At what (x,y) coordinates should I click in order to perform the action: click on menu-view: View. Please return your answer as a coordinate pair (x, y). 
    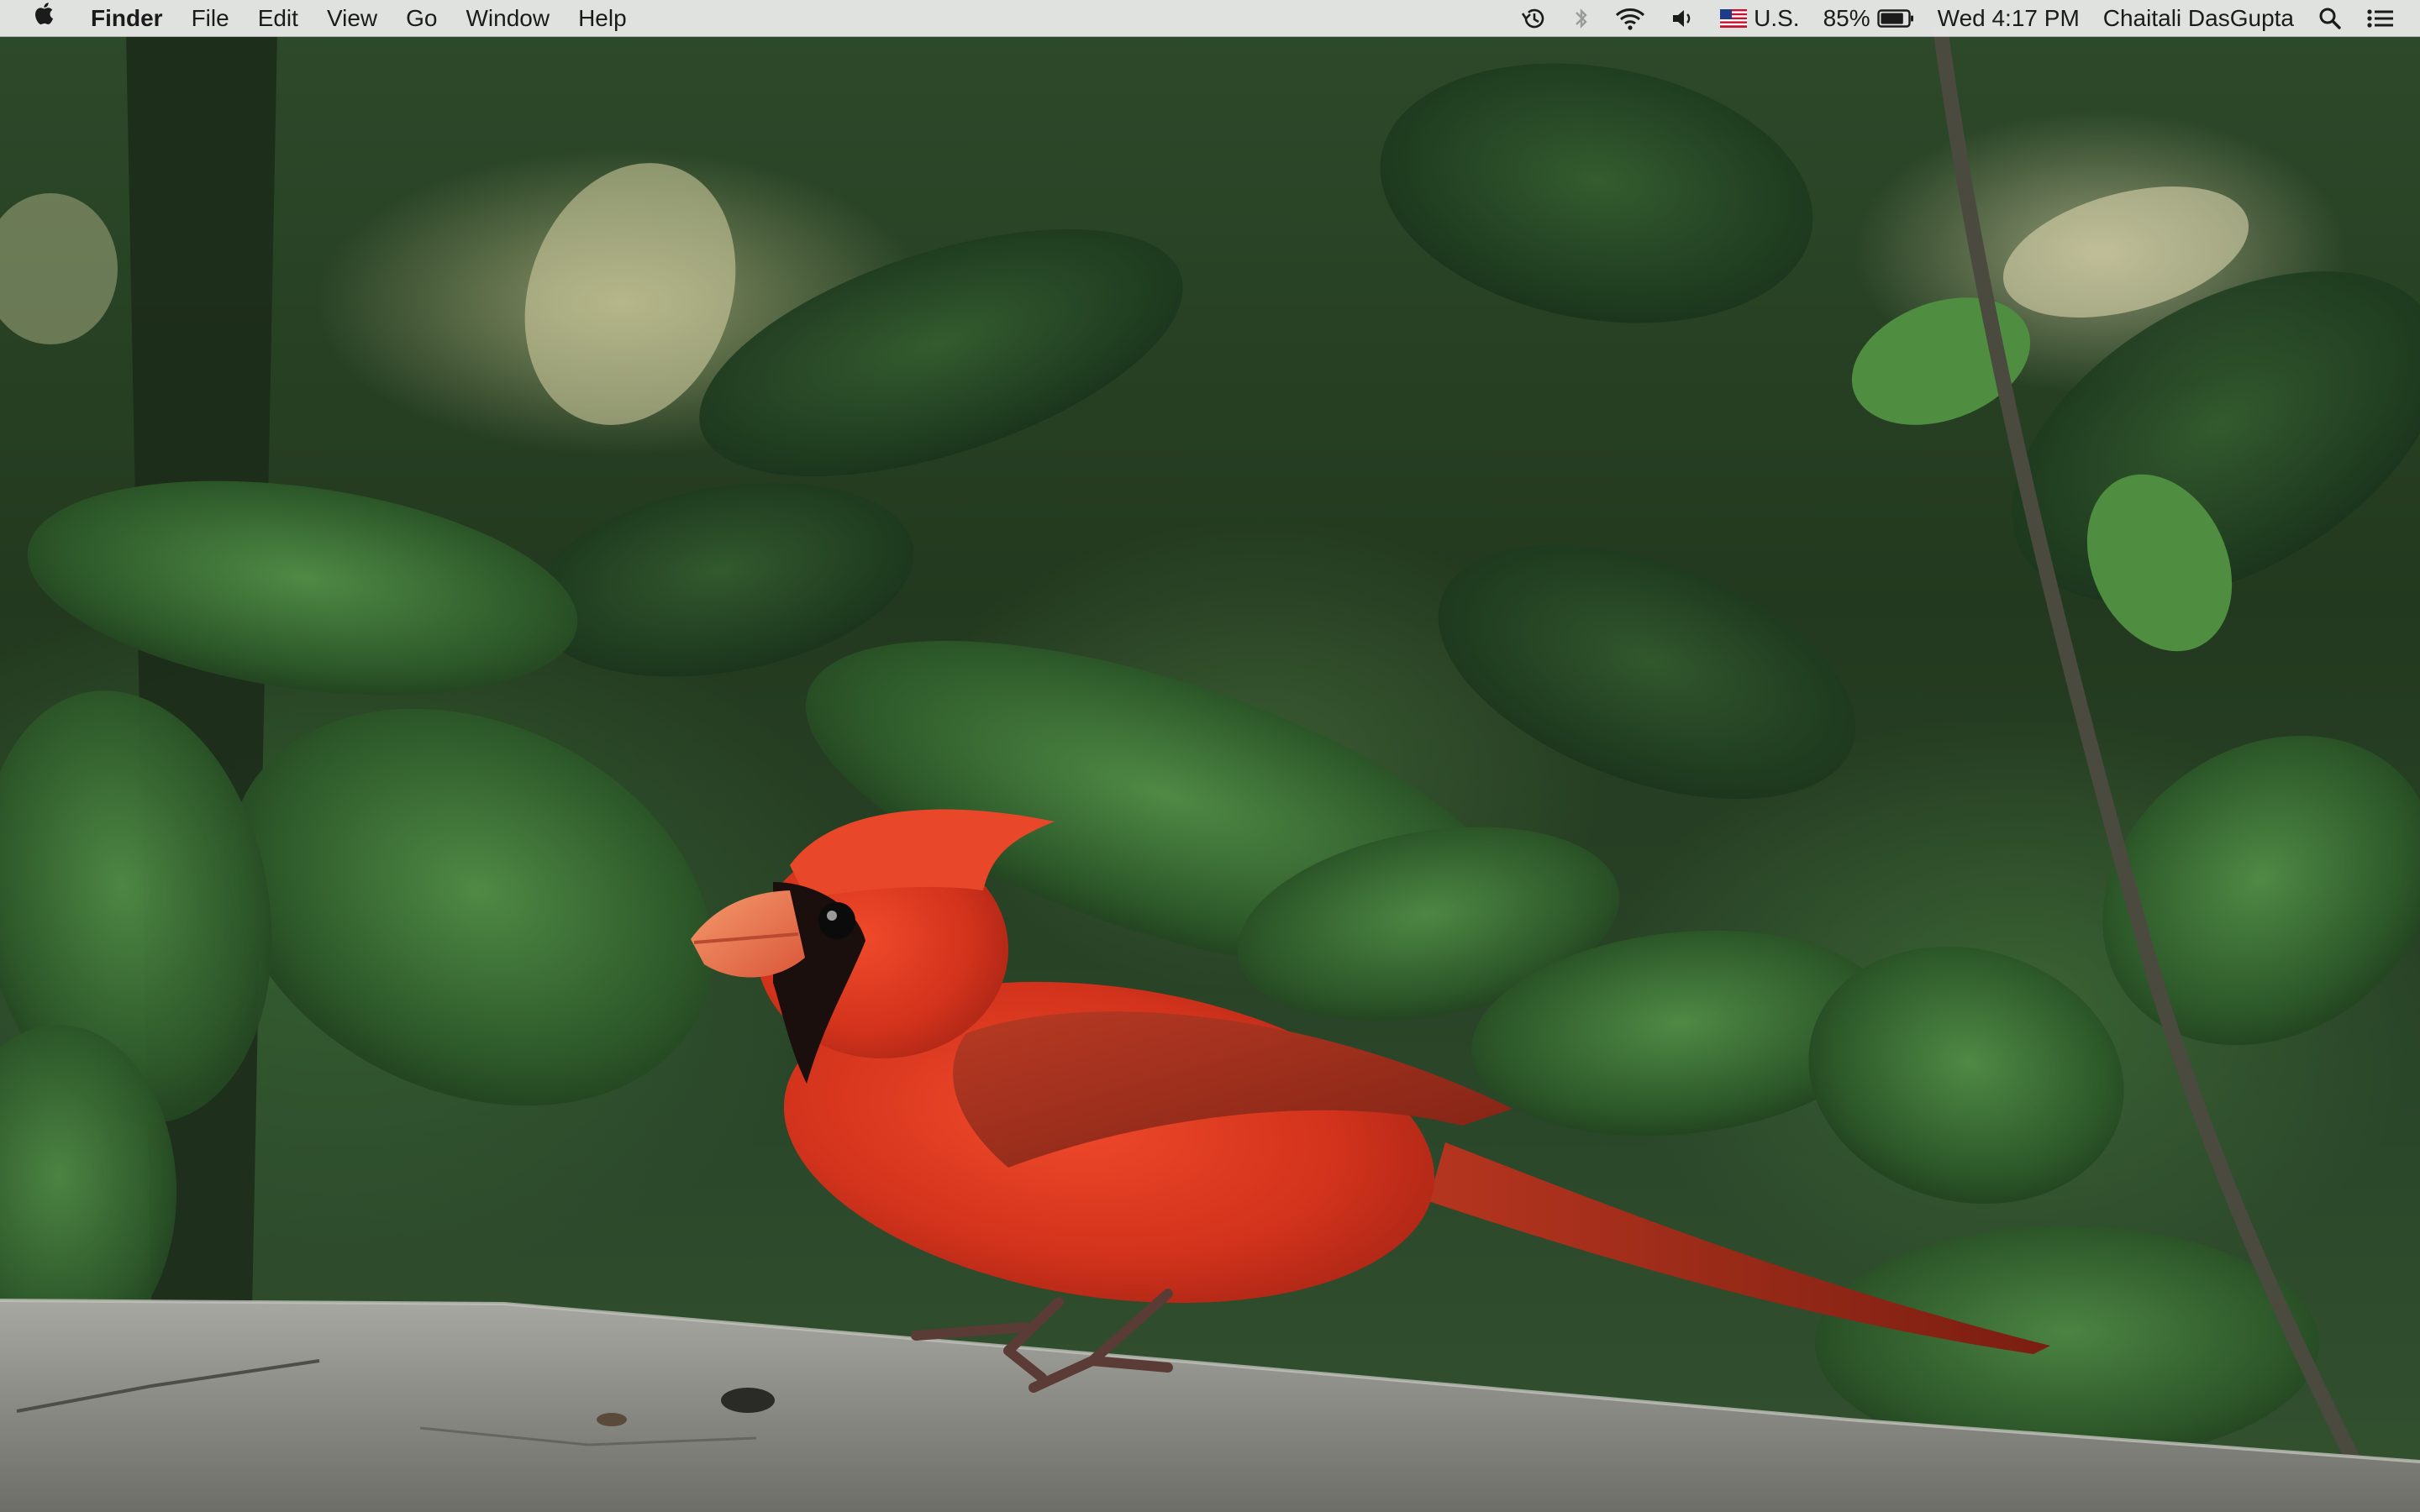
    Looking at the image, I should click on (352, 18).